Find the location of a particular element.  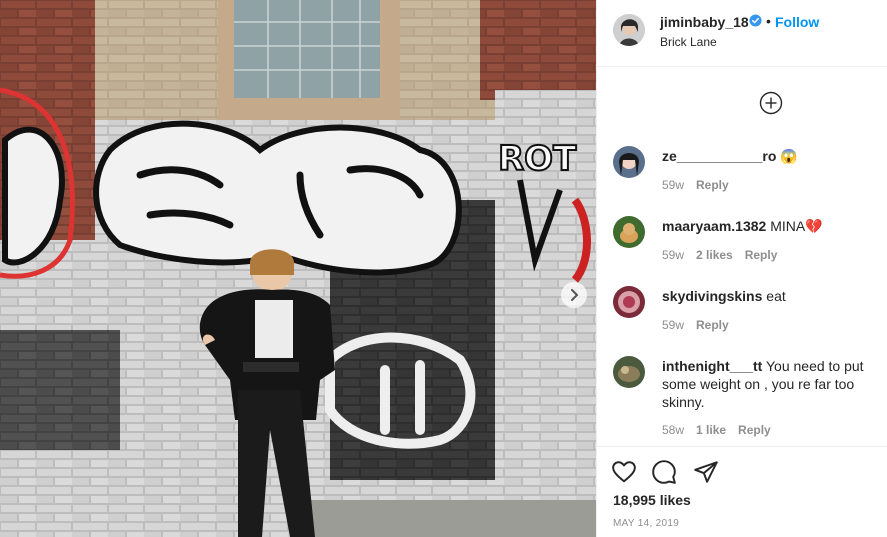

post-date: MAY 14, 2019 is located at coordinates (646, 523).